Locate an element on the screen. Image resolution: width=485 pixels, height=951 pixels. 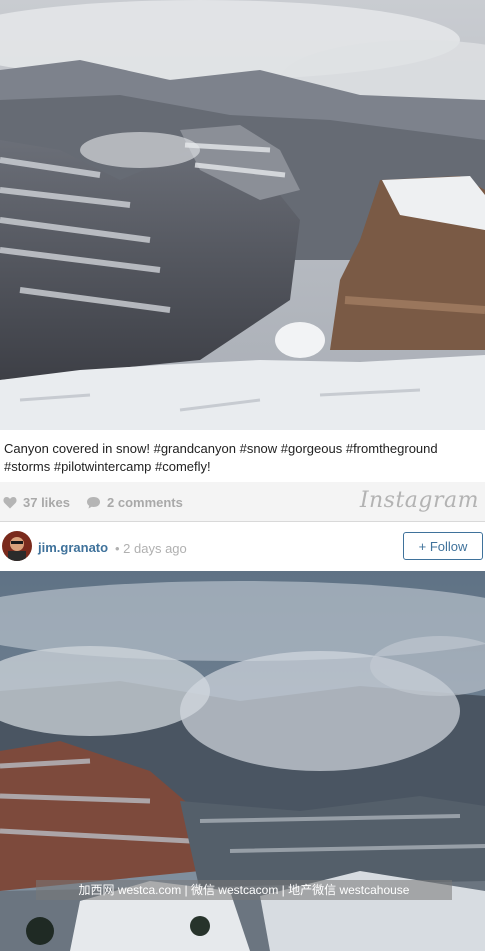
likes-count: 37 likes is located at coordinates (36, 502).